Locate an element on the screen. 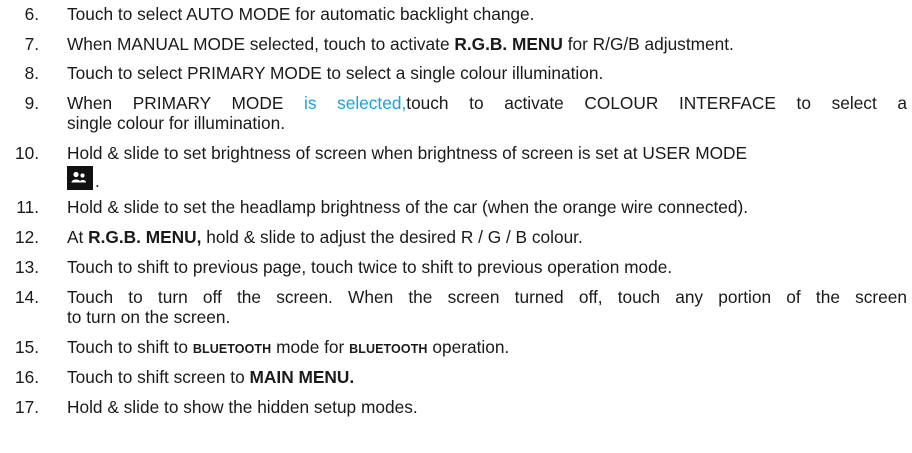 The width and height of the screenshot is (912, 453). item-text: Touch to shift screen to MAIN MENU. is located at coordinates (487, 377).